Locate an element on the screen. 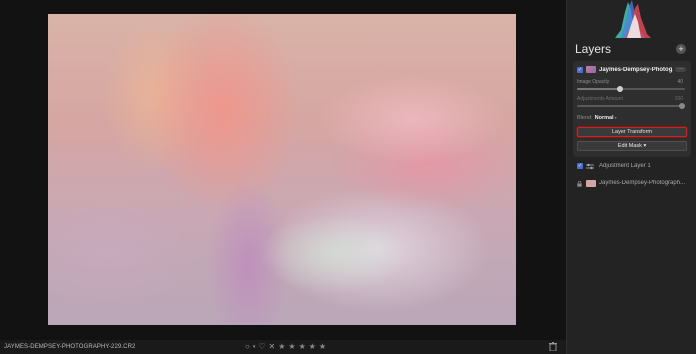  file-name: JAYMES-DEMPSEY-PHOTOGRAPHY-229.CR2 is located at coordinates (70, 347).